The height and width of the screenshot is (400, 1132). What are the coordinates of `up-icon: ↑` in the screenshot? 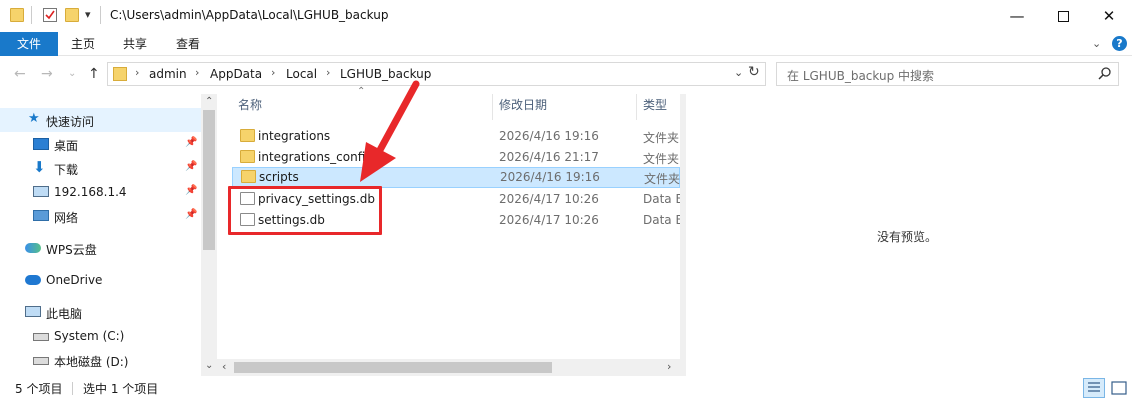 It's located at (94, 74).